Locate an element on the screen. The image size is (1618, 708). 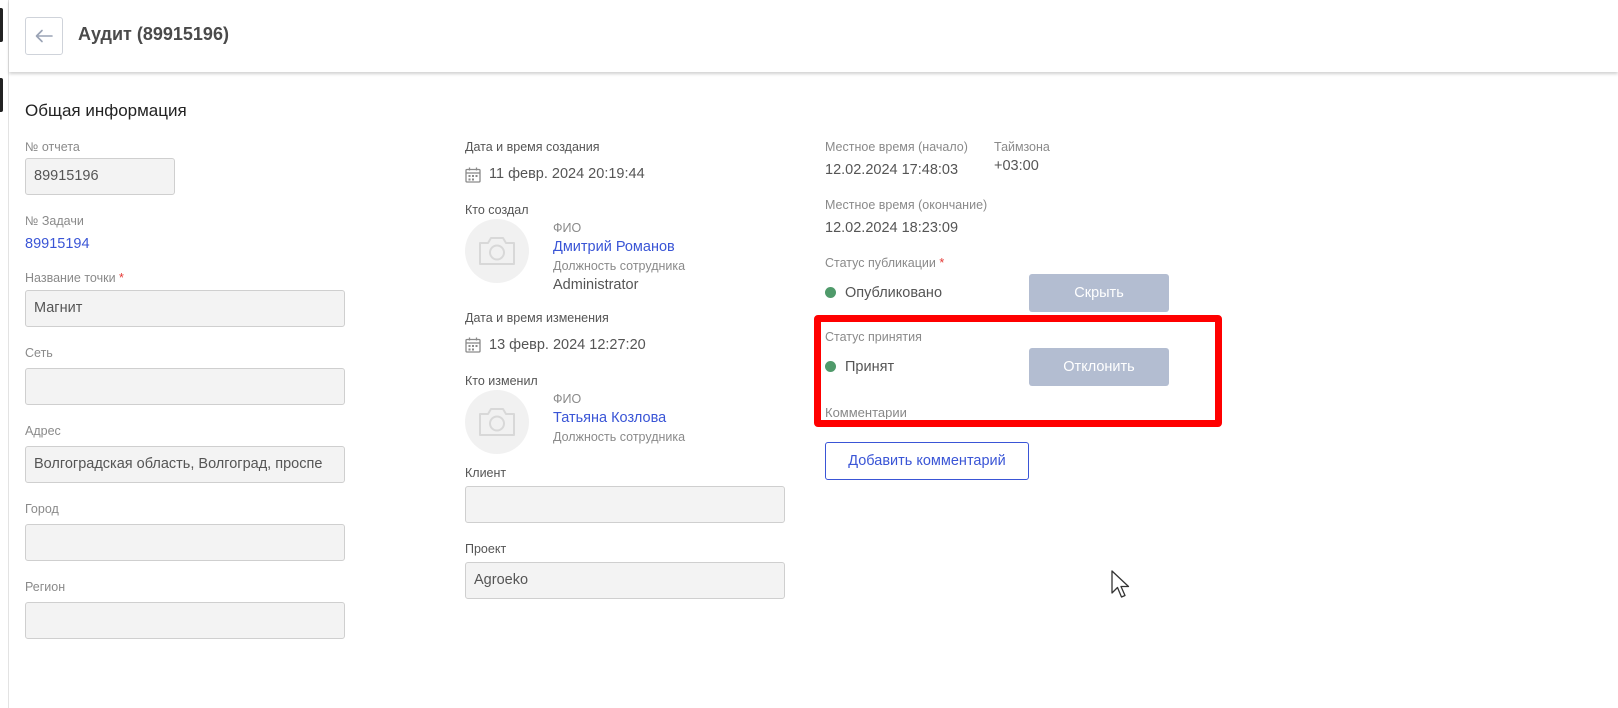
page-title: Аудит (89915196) is located at coordinates (153, 34).